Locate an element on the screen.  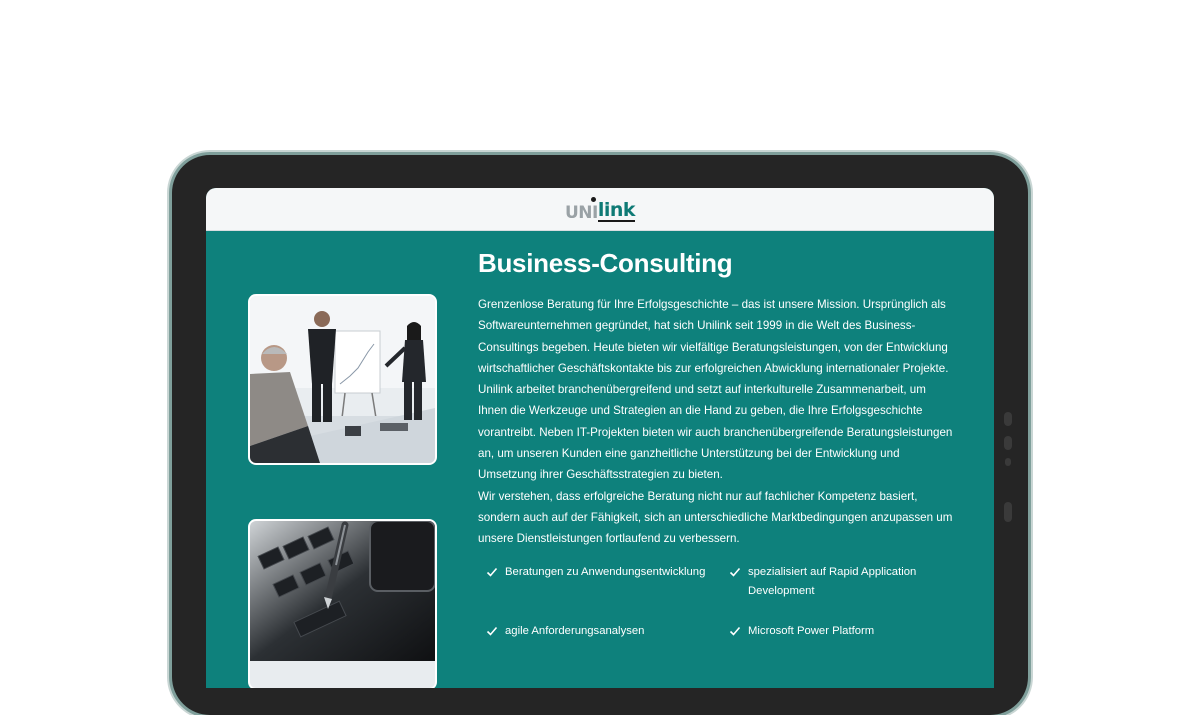
meeting-photo is located at coordinates (342, 379).